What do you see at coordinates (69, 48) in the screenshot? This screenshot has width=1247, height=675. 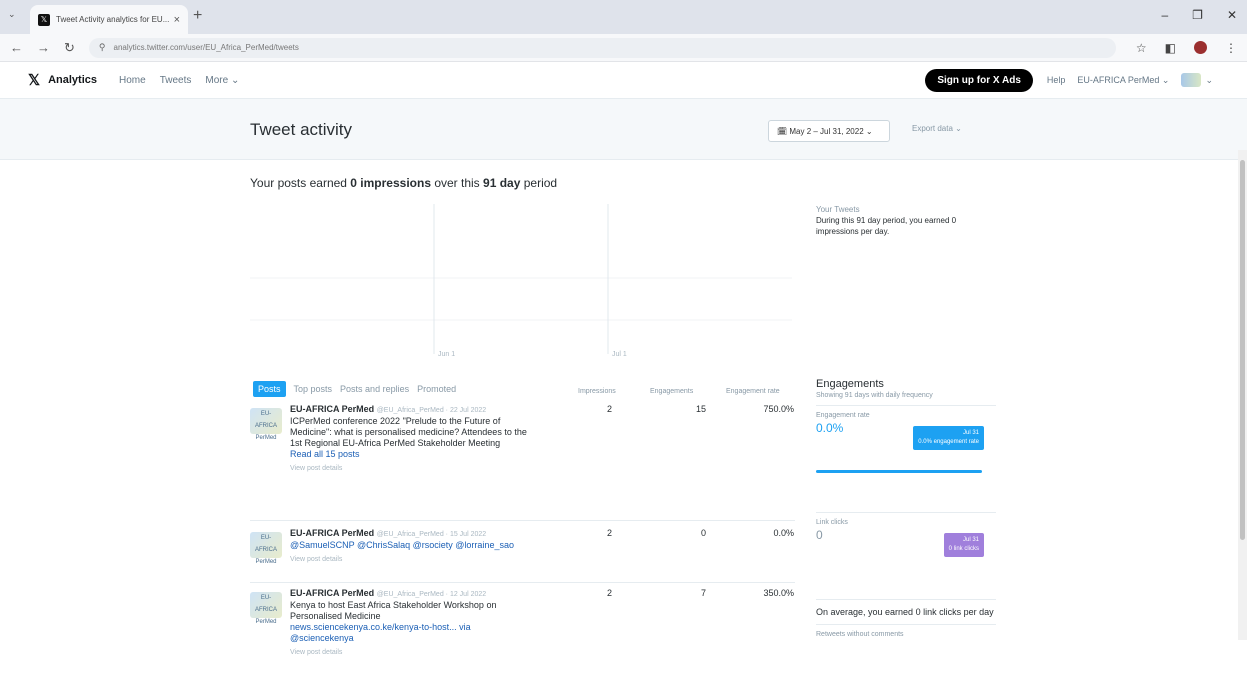 I see `reload-icon: ↻` at bounding box center [69, 48].